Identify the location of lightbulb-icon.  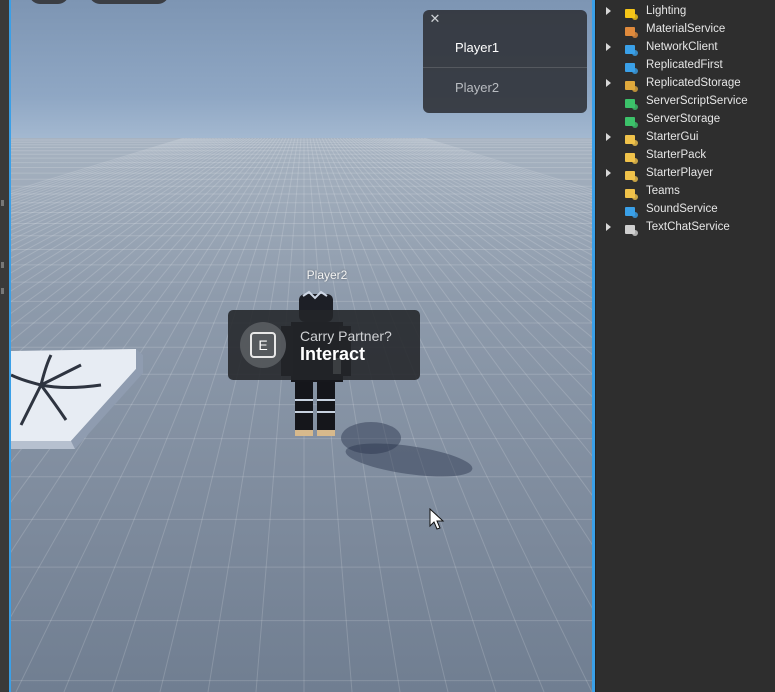
(631, 12).